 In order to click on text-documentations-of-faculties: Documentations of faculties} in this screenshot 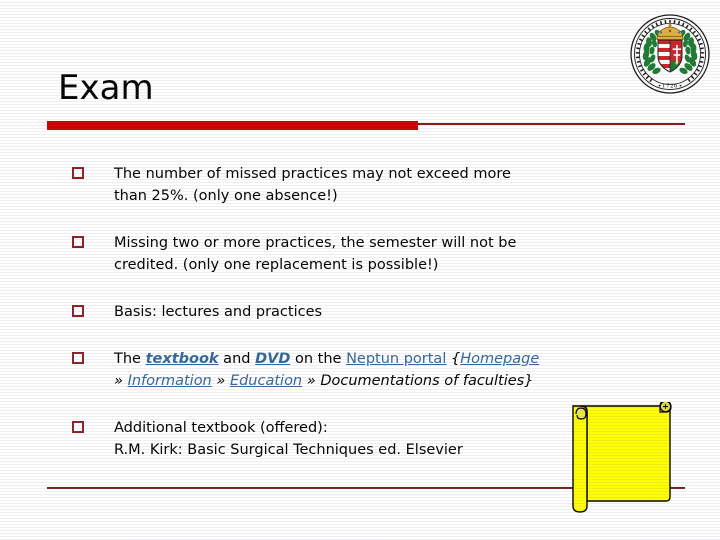, I will do `click(427, 381)`.